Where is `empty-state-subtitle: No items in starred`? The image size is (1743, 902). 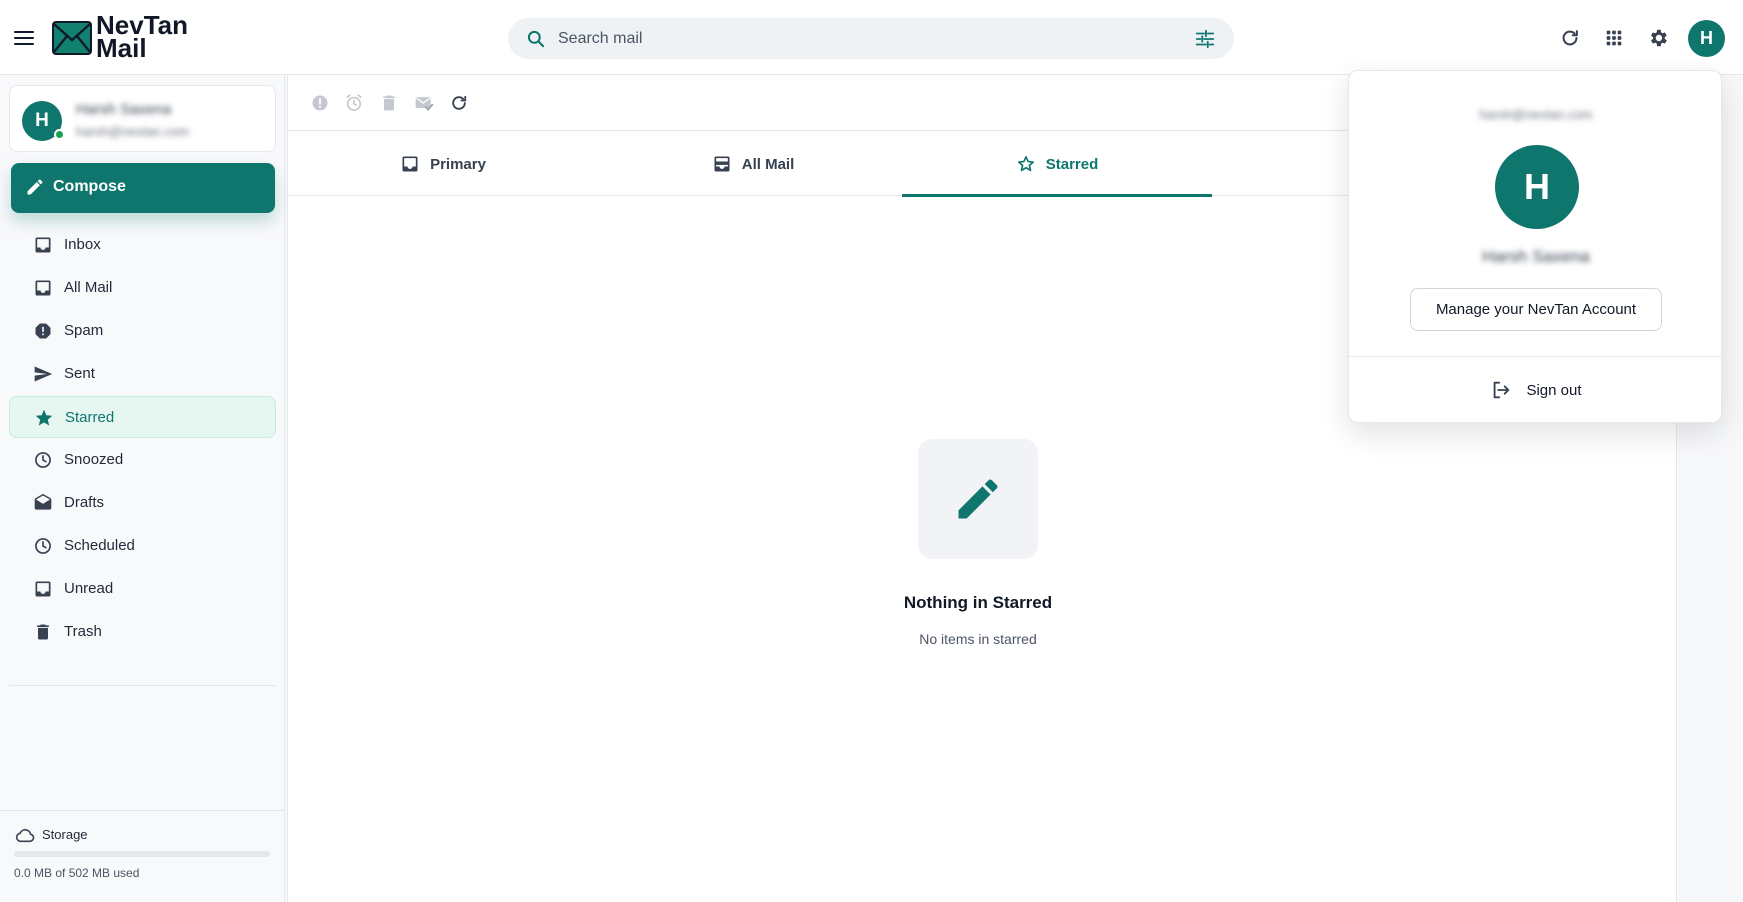
empty-state-subtitle: No items in starred is located at coordinates (978, 639).